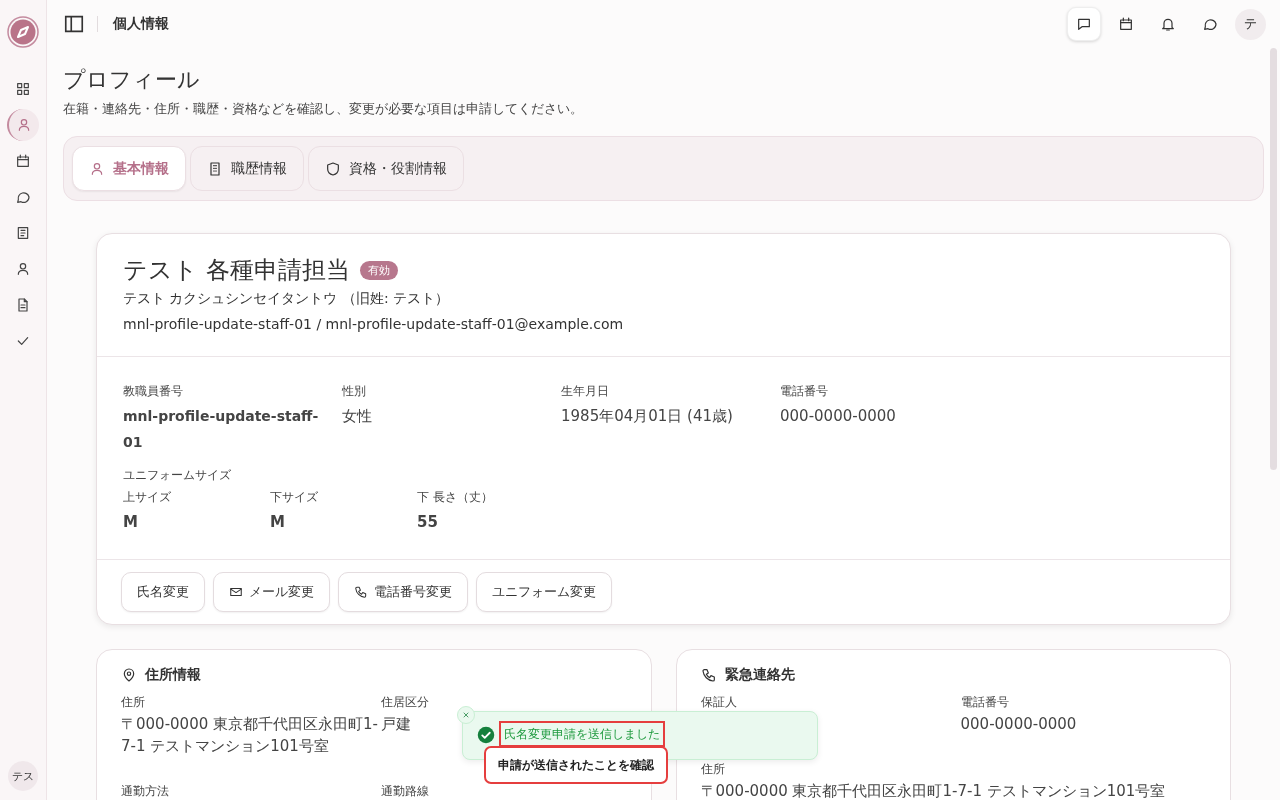  I want to click on account-info: mnl-profile-update-staff-01 / mnl-profile-update-staff-01@example.com, so click(374, 324).